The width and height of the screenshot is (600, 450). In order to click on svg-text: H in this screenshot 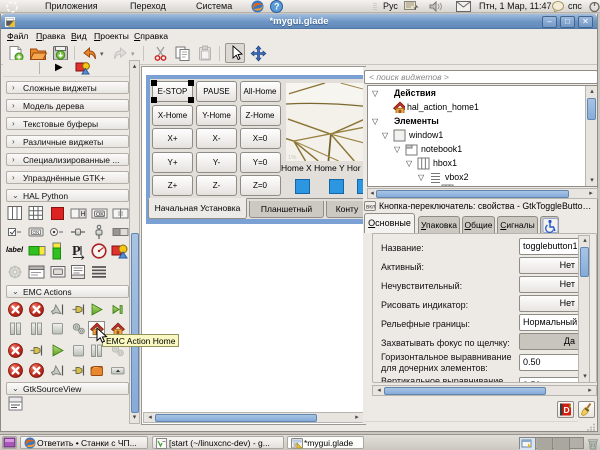, I will do `click(83, 214)`.